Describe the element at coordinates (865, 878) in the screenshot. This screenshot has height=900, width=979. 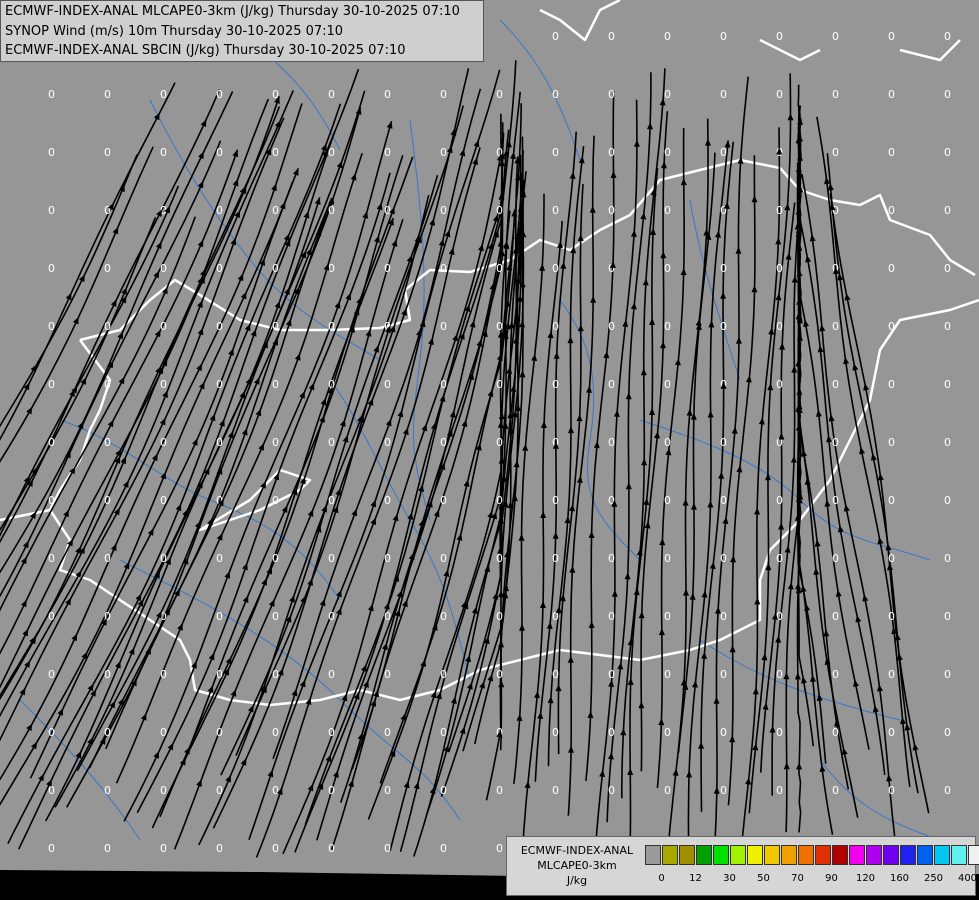
I see `legend-tick-label: 120` at that location.